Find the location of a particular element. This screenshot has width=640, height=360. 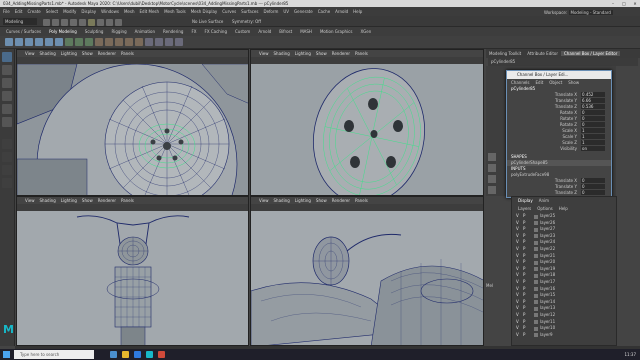

menu-item-mesh: Mesh is located at coordinates (129, 11).